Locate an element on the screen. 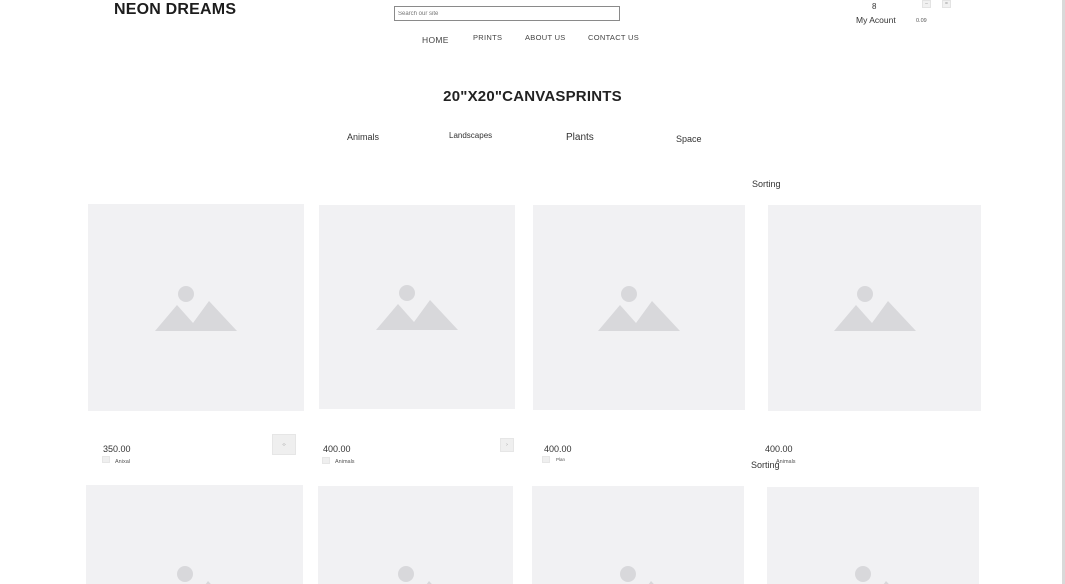  product-tag: Animals is located at coordinates (345, 462).